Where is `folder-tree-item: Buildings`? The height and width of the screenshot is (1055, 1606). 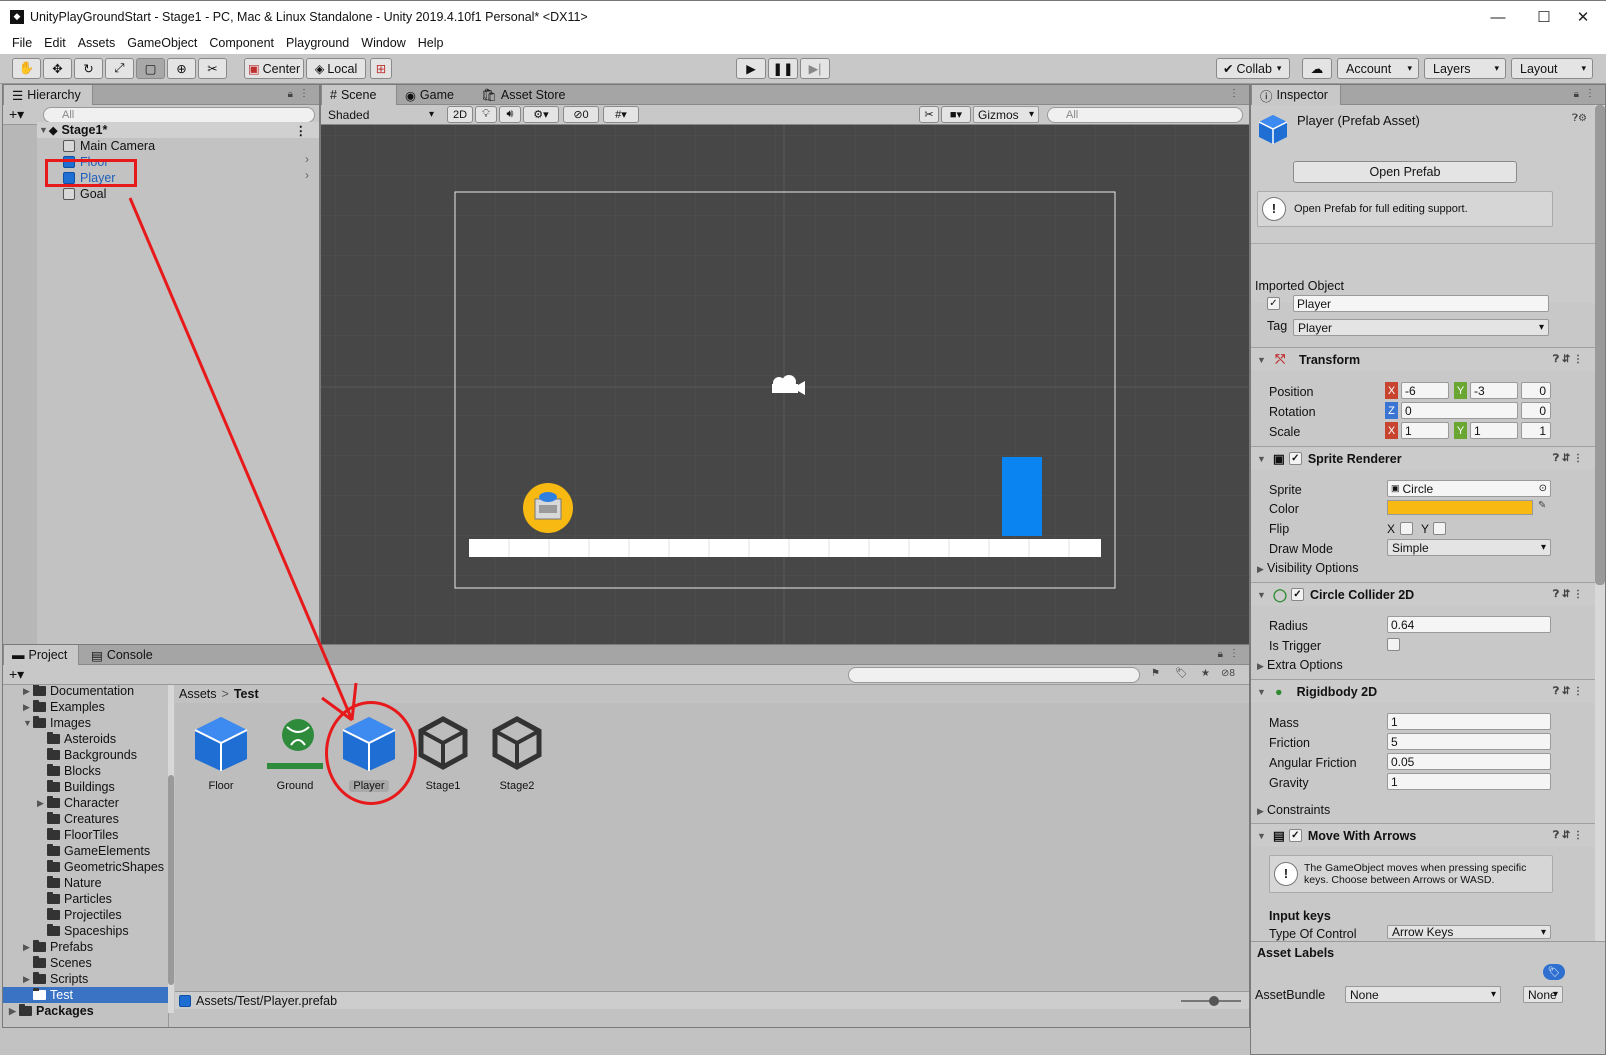
folder-tree-item: Buildings is located at coordinates (85, 787).